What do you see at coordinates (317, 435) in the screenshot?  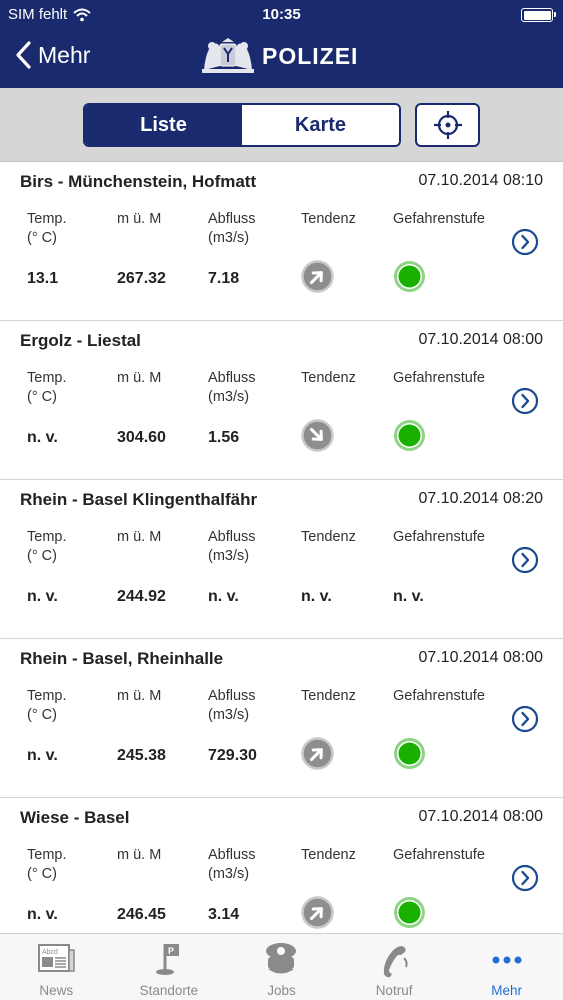 I see `trend-down-icon` at bounding box center [317, 435].